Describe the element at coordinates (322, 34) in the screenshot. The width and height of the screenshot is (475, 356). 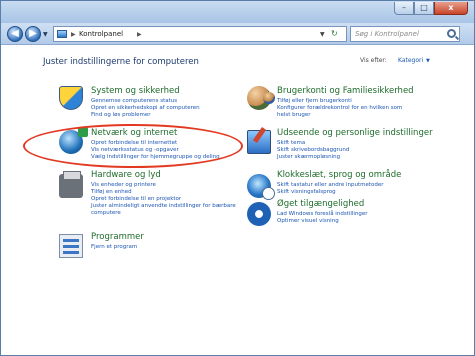
I see `address-history-chevron-down-icon: ▼` at that location.